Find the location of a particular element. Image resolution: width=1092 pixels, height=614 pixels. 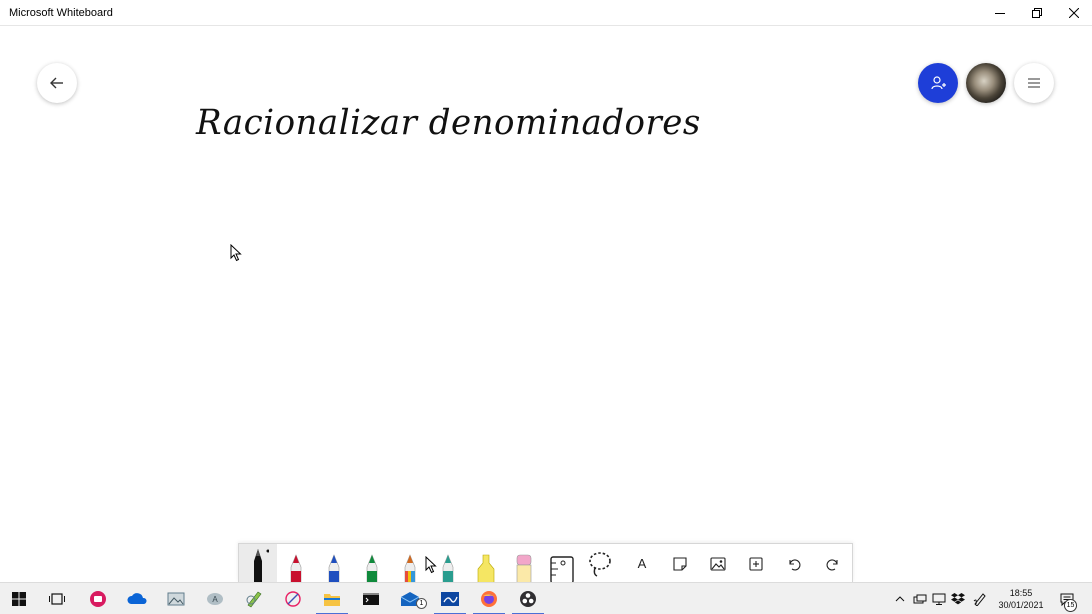

tray-chevron is located at coordinates (900, 599).